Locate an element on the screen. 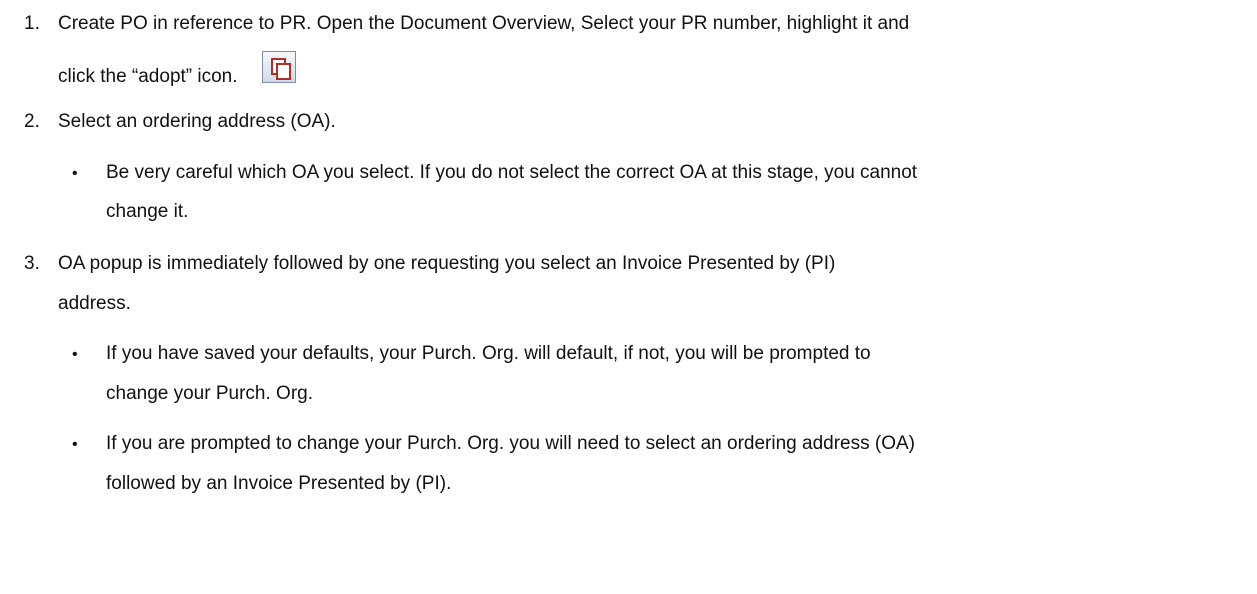  step-text-line2: address. is located at coordinates (94, 303).